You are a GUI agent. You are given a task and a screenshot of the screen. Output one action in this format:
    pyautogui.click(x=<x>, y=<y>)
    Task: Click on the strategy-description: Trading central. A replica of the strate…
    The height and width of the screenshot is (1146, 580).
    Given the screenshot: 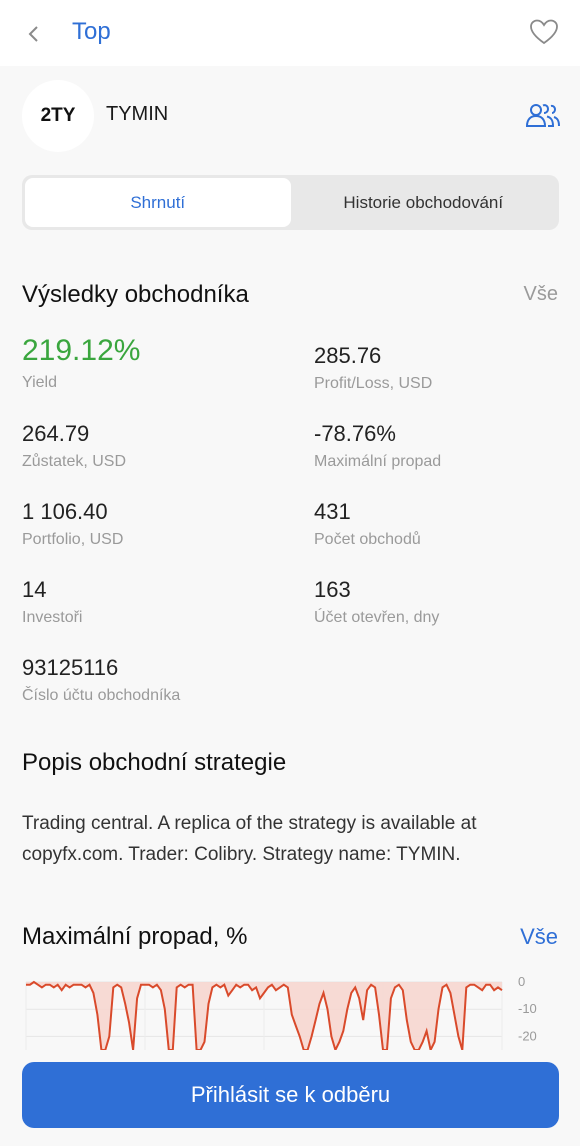 What is the action you would take?
    pyautogui.click(x=249, y=839)
    